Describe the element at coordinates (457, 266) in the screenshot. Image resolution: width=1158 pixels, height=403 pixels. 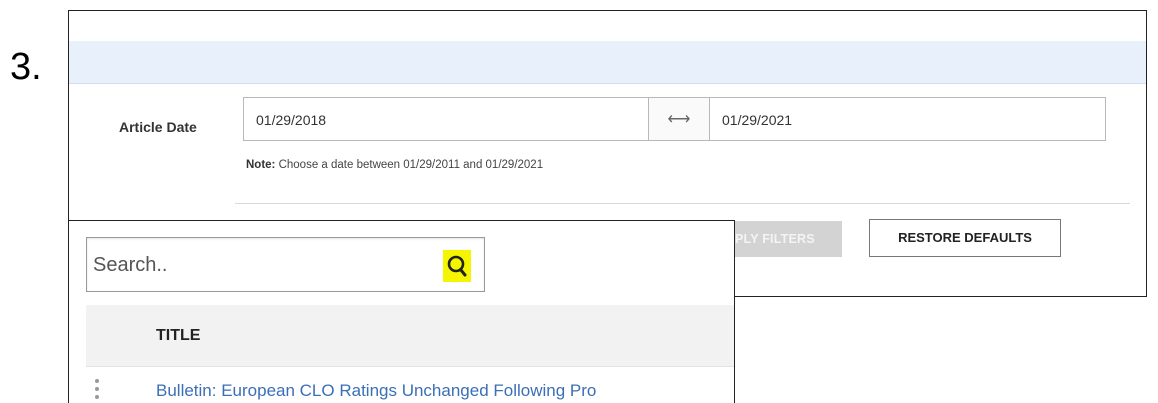
I see `search-icon` at that location.